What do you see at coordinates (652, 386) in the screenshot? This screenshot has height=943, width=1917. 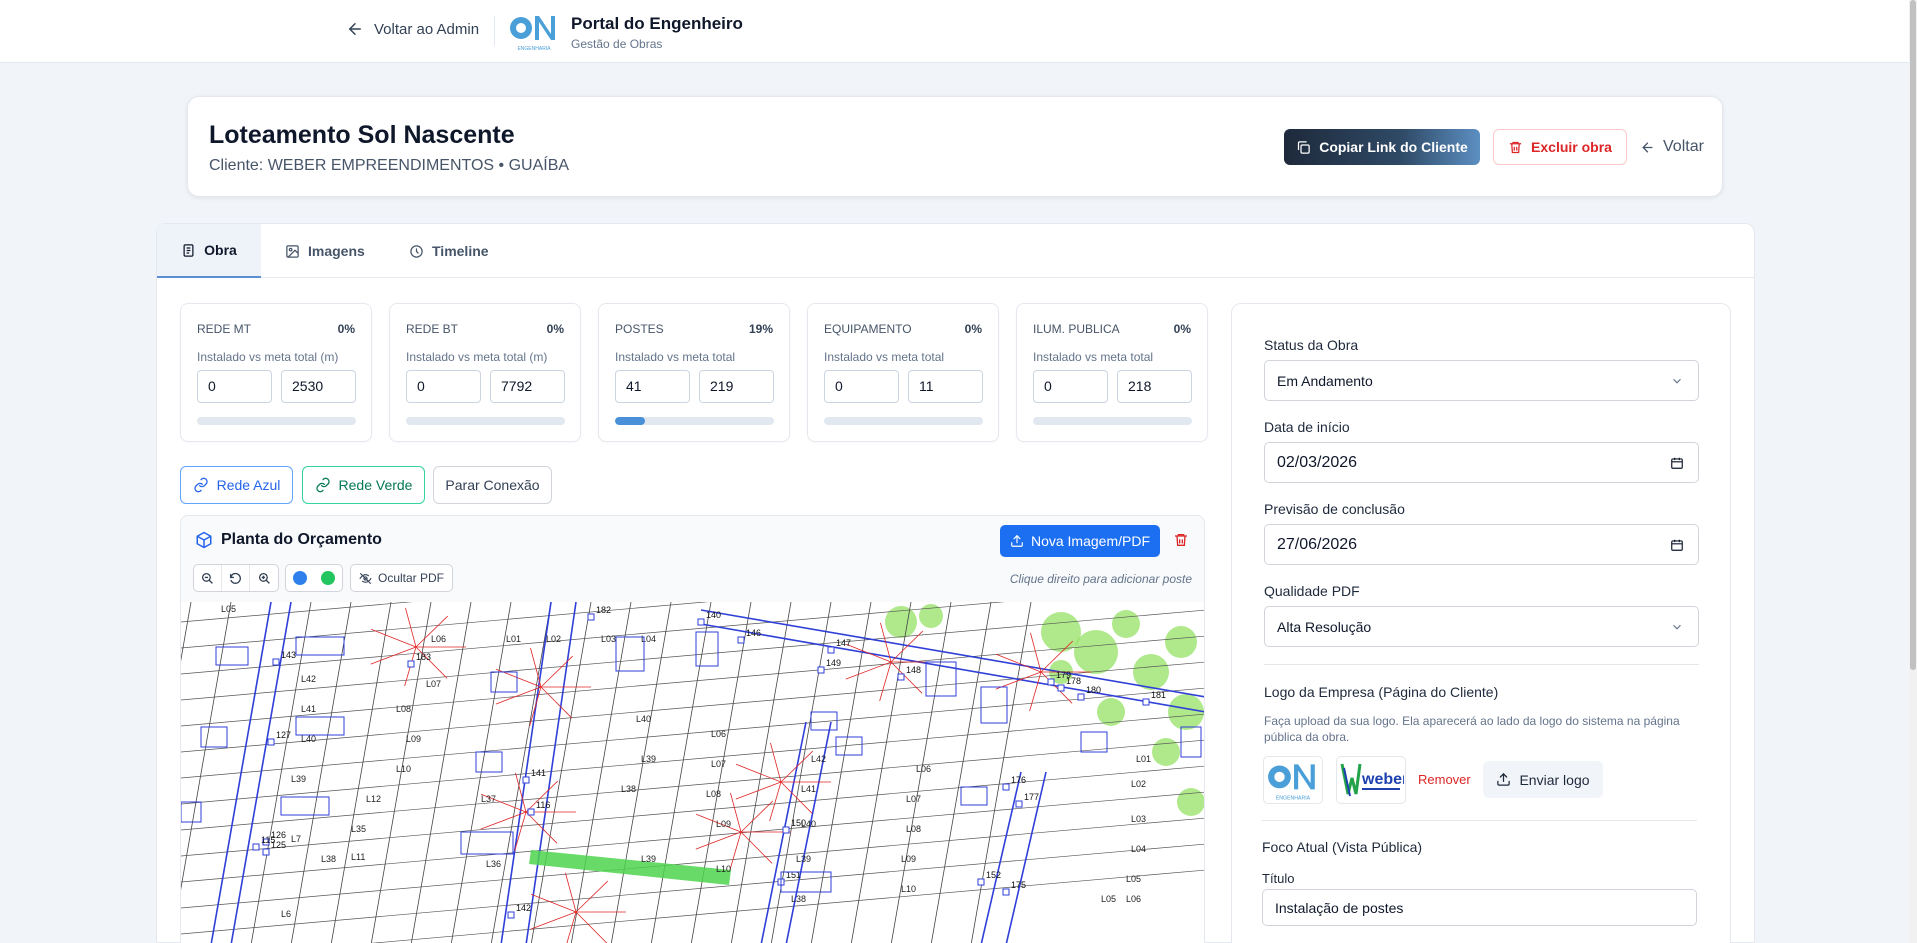 I see `installed-input: 41` at bounding box center [652, 386].